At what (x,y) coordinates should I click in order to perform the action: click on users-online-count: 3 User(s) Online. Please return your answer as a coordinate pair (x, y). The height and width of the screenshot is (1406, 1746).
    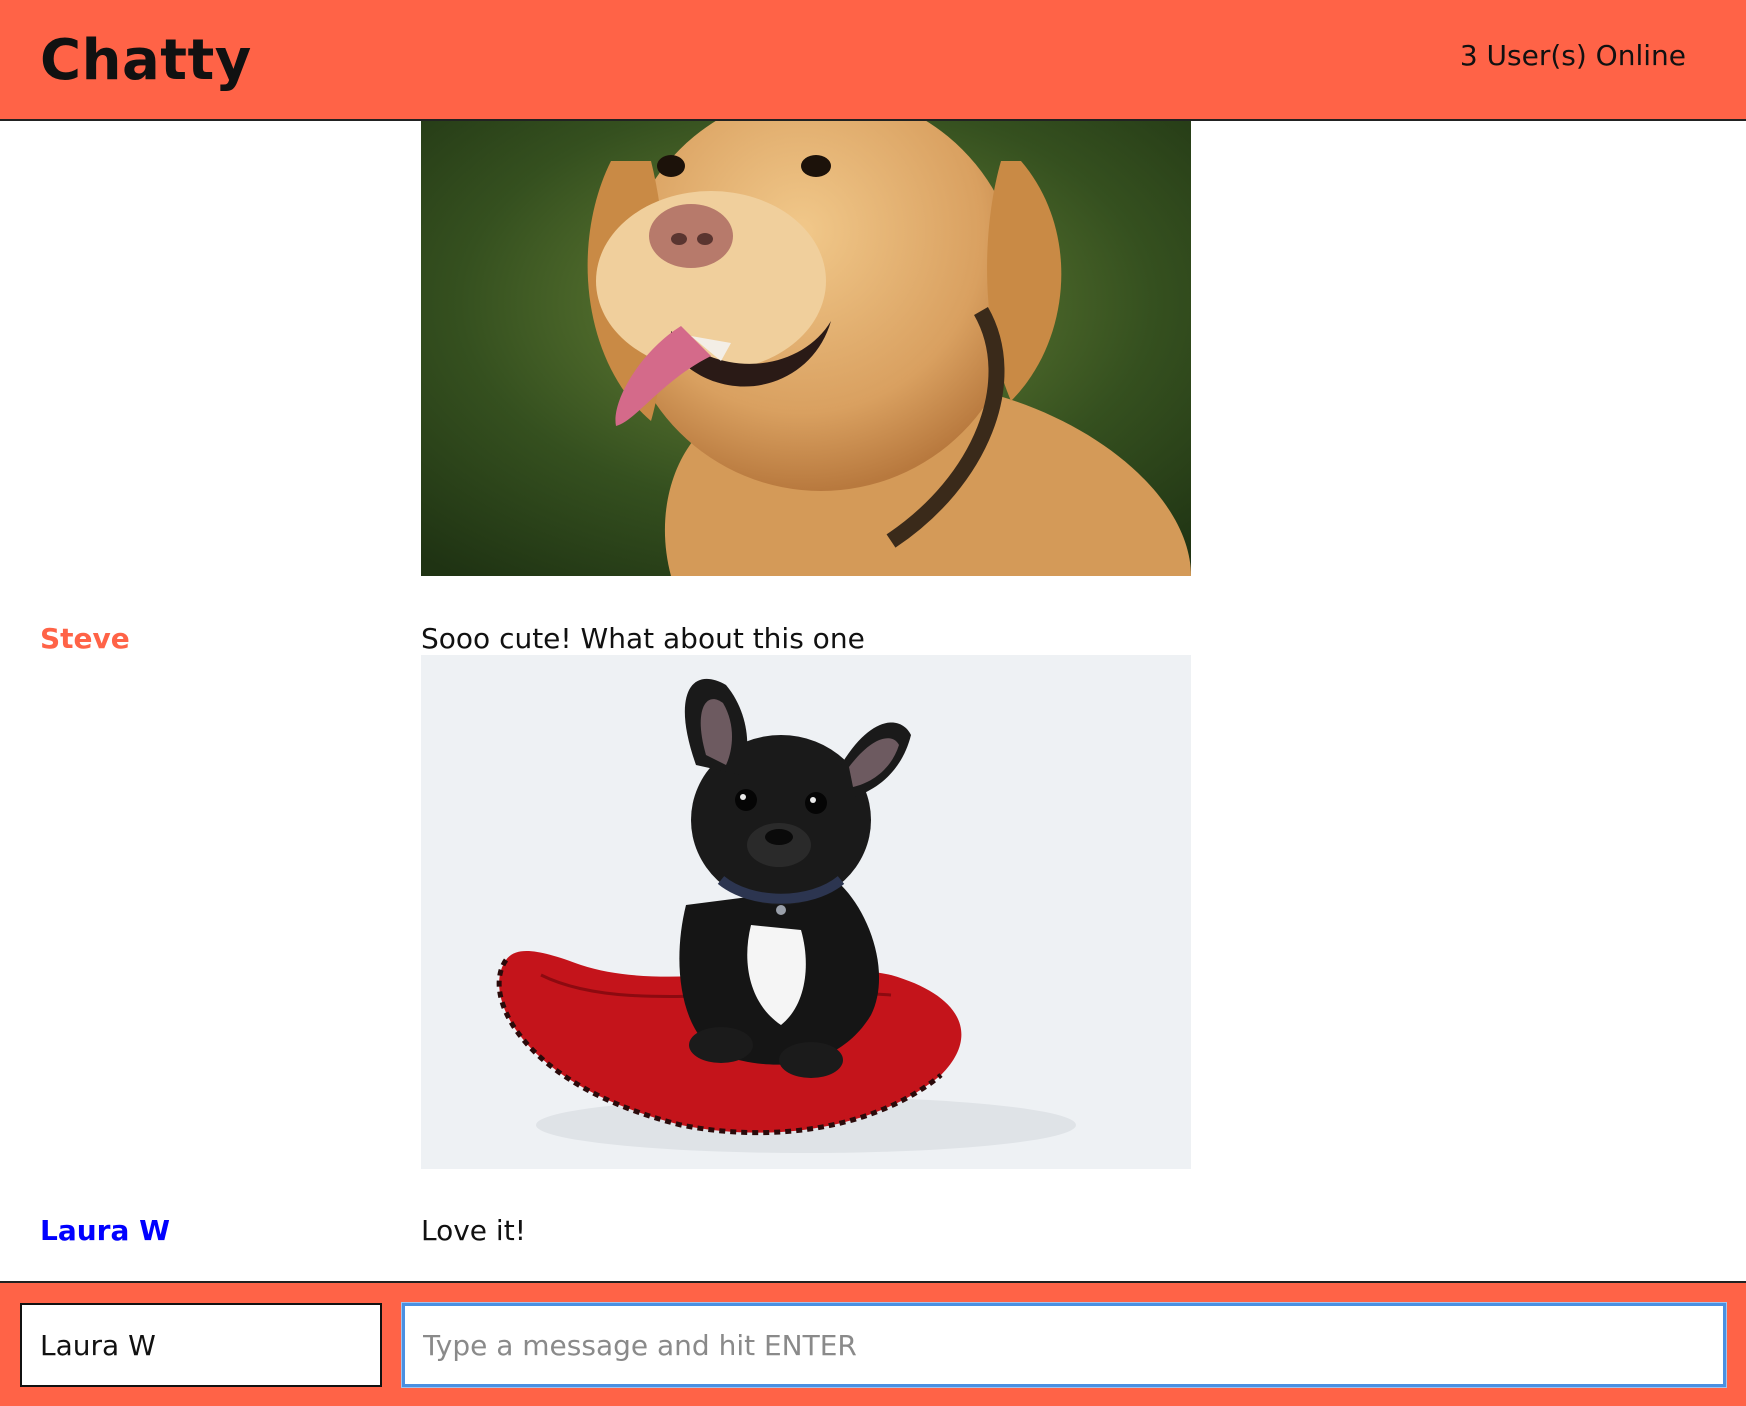
    Looking at the image, I should click on (1572, 55).